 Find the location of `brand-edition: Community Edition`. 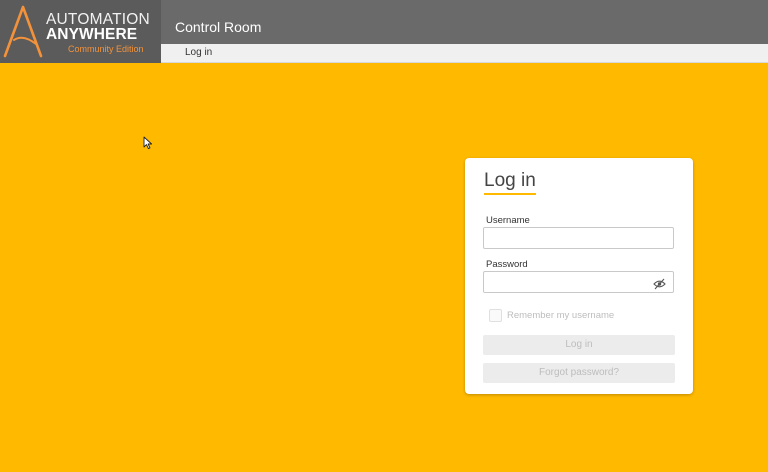

brand-edition: Community Edition is located at coordinates (106, 49).